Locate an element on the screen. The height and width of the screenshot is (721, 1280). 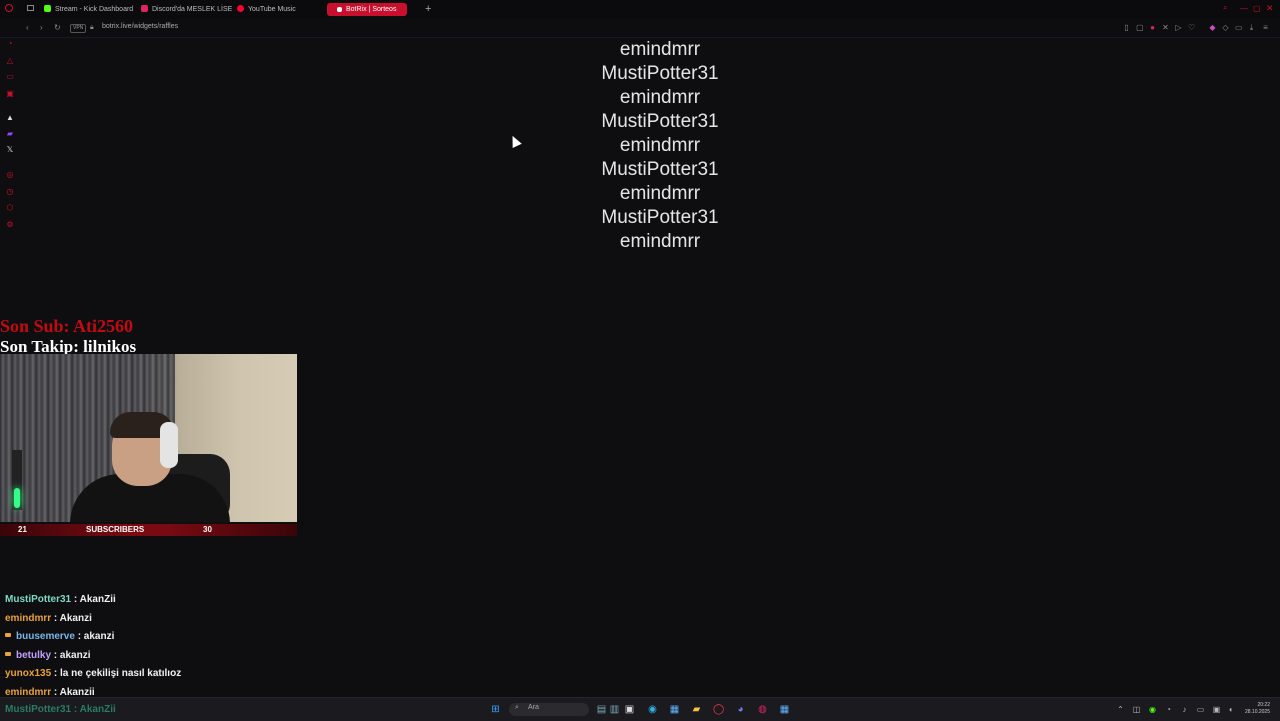
back-icon: ‹ is located at coordinates (27, 28).